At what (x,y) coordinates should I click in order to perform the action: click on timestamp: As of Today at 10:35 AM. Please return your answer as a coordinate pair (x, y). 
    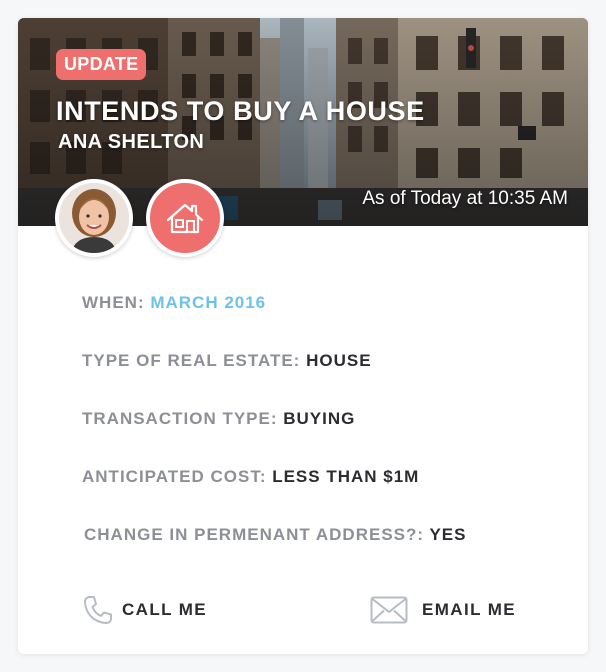
    Looking at the image, I should click on (465, 198).